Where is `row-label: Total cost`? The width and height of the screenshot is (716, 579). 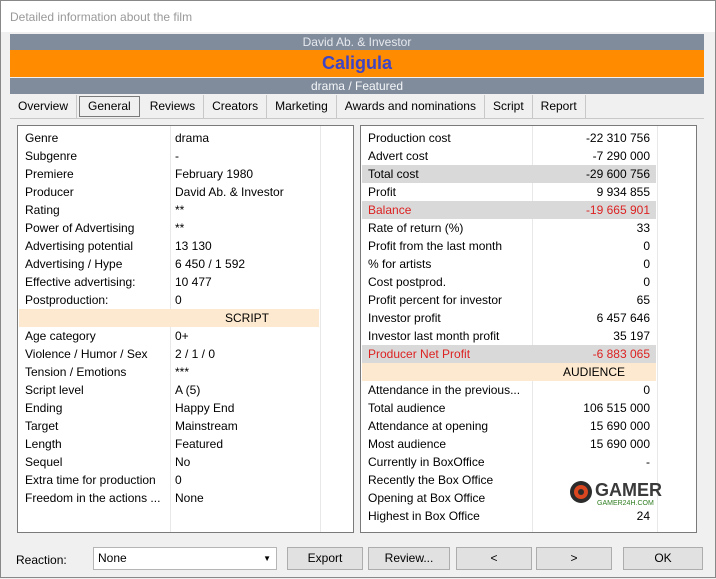 row-label: Total cost is located at coordinates (447, 174).